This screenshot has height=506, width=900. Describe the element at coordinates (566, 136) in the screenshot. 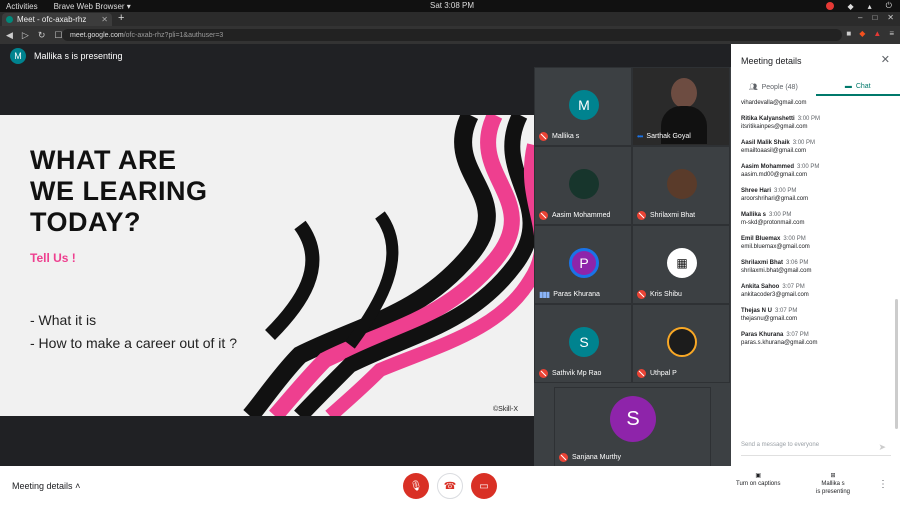

I see `participant-name: Mallika s` at that location.